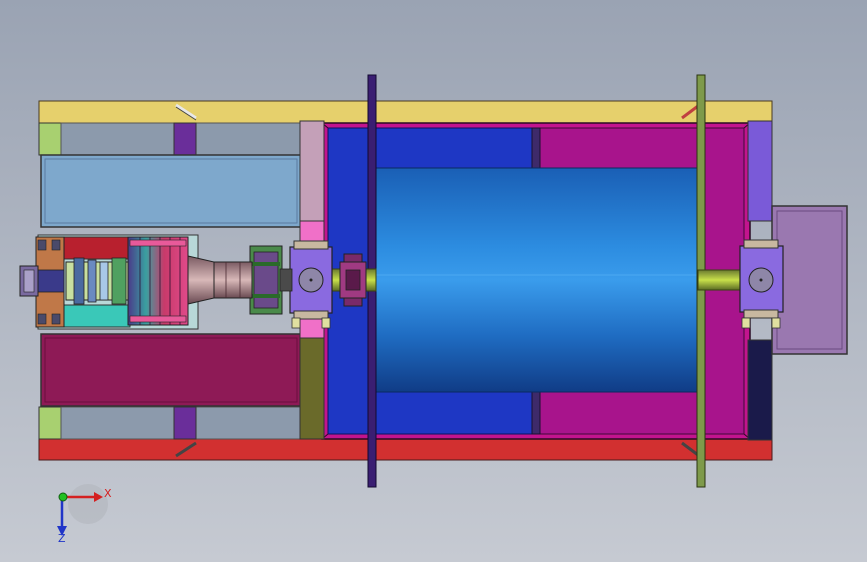 The image size is (867, 562). I want to click on panel-dark-bottom, so click(171, 370).